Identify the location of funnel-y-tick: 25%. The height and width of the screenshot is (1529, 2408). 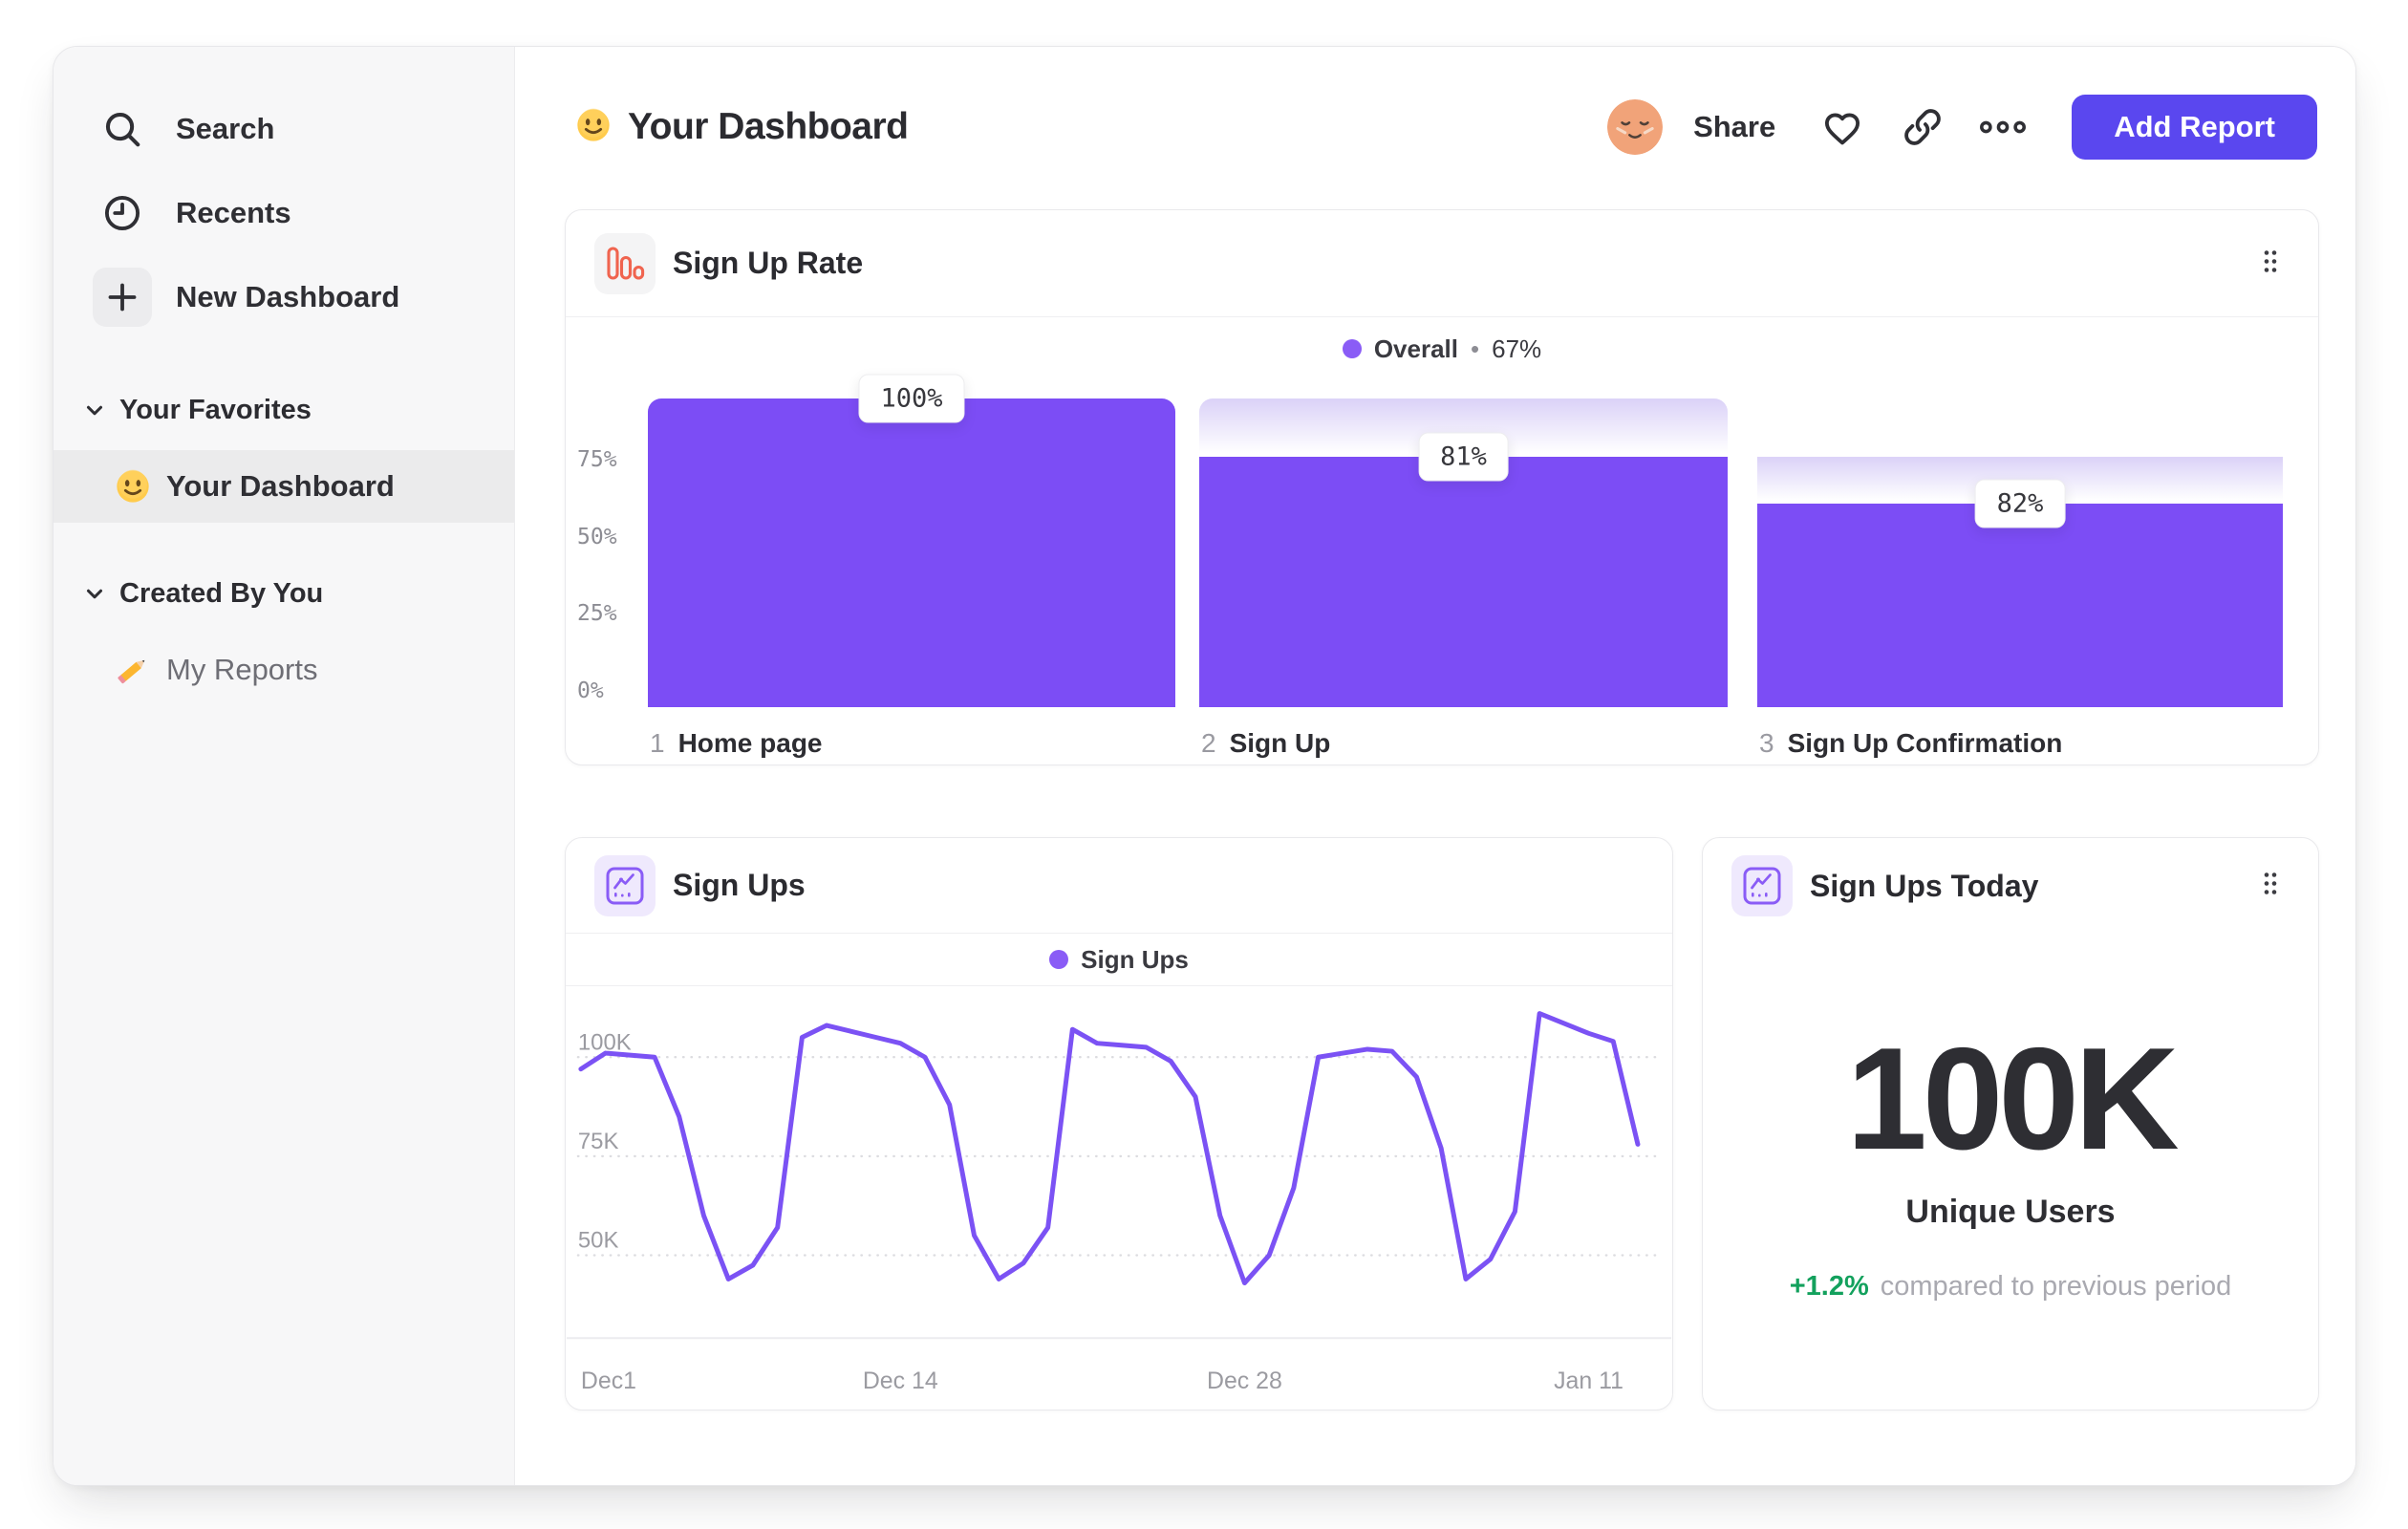
(597, 614).